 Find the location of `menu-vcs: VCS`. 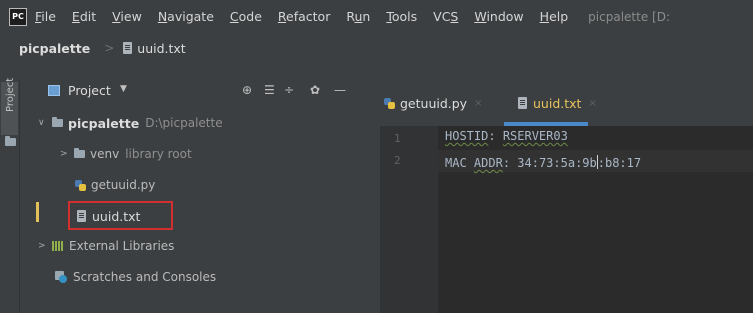

menu-vcs: VCS is located at coordinates (445, 16).